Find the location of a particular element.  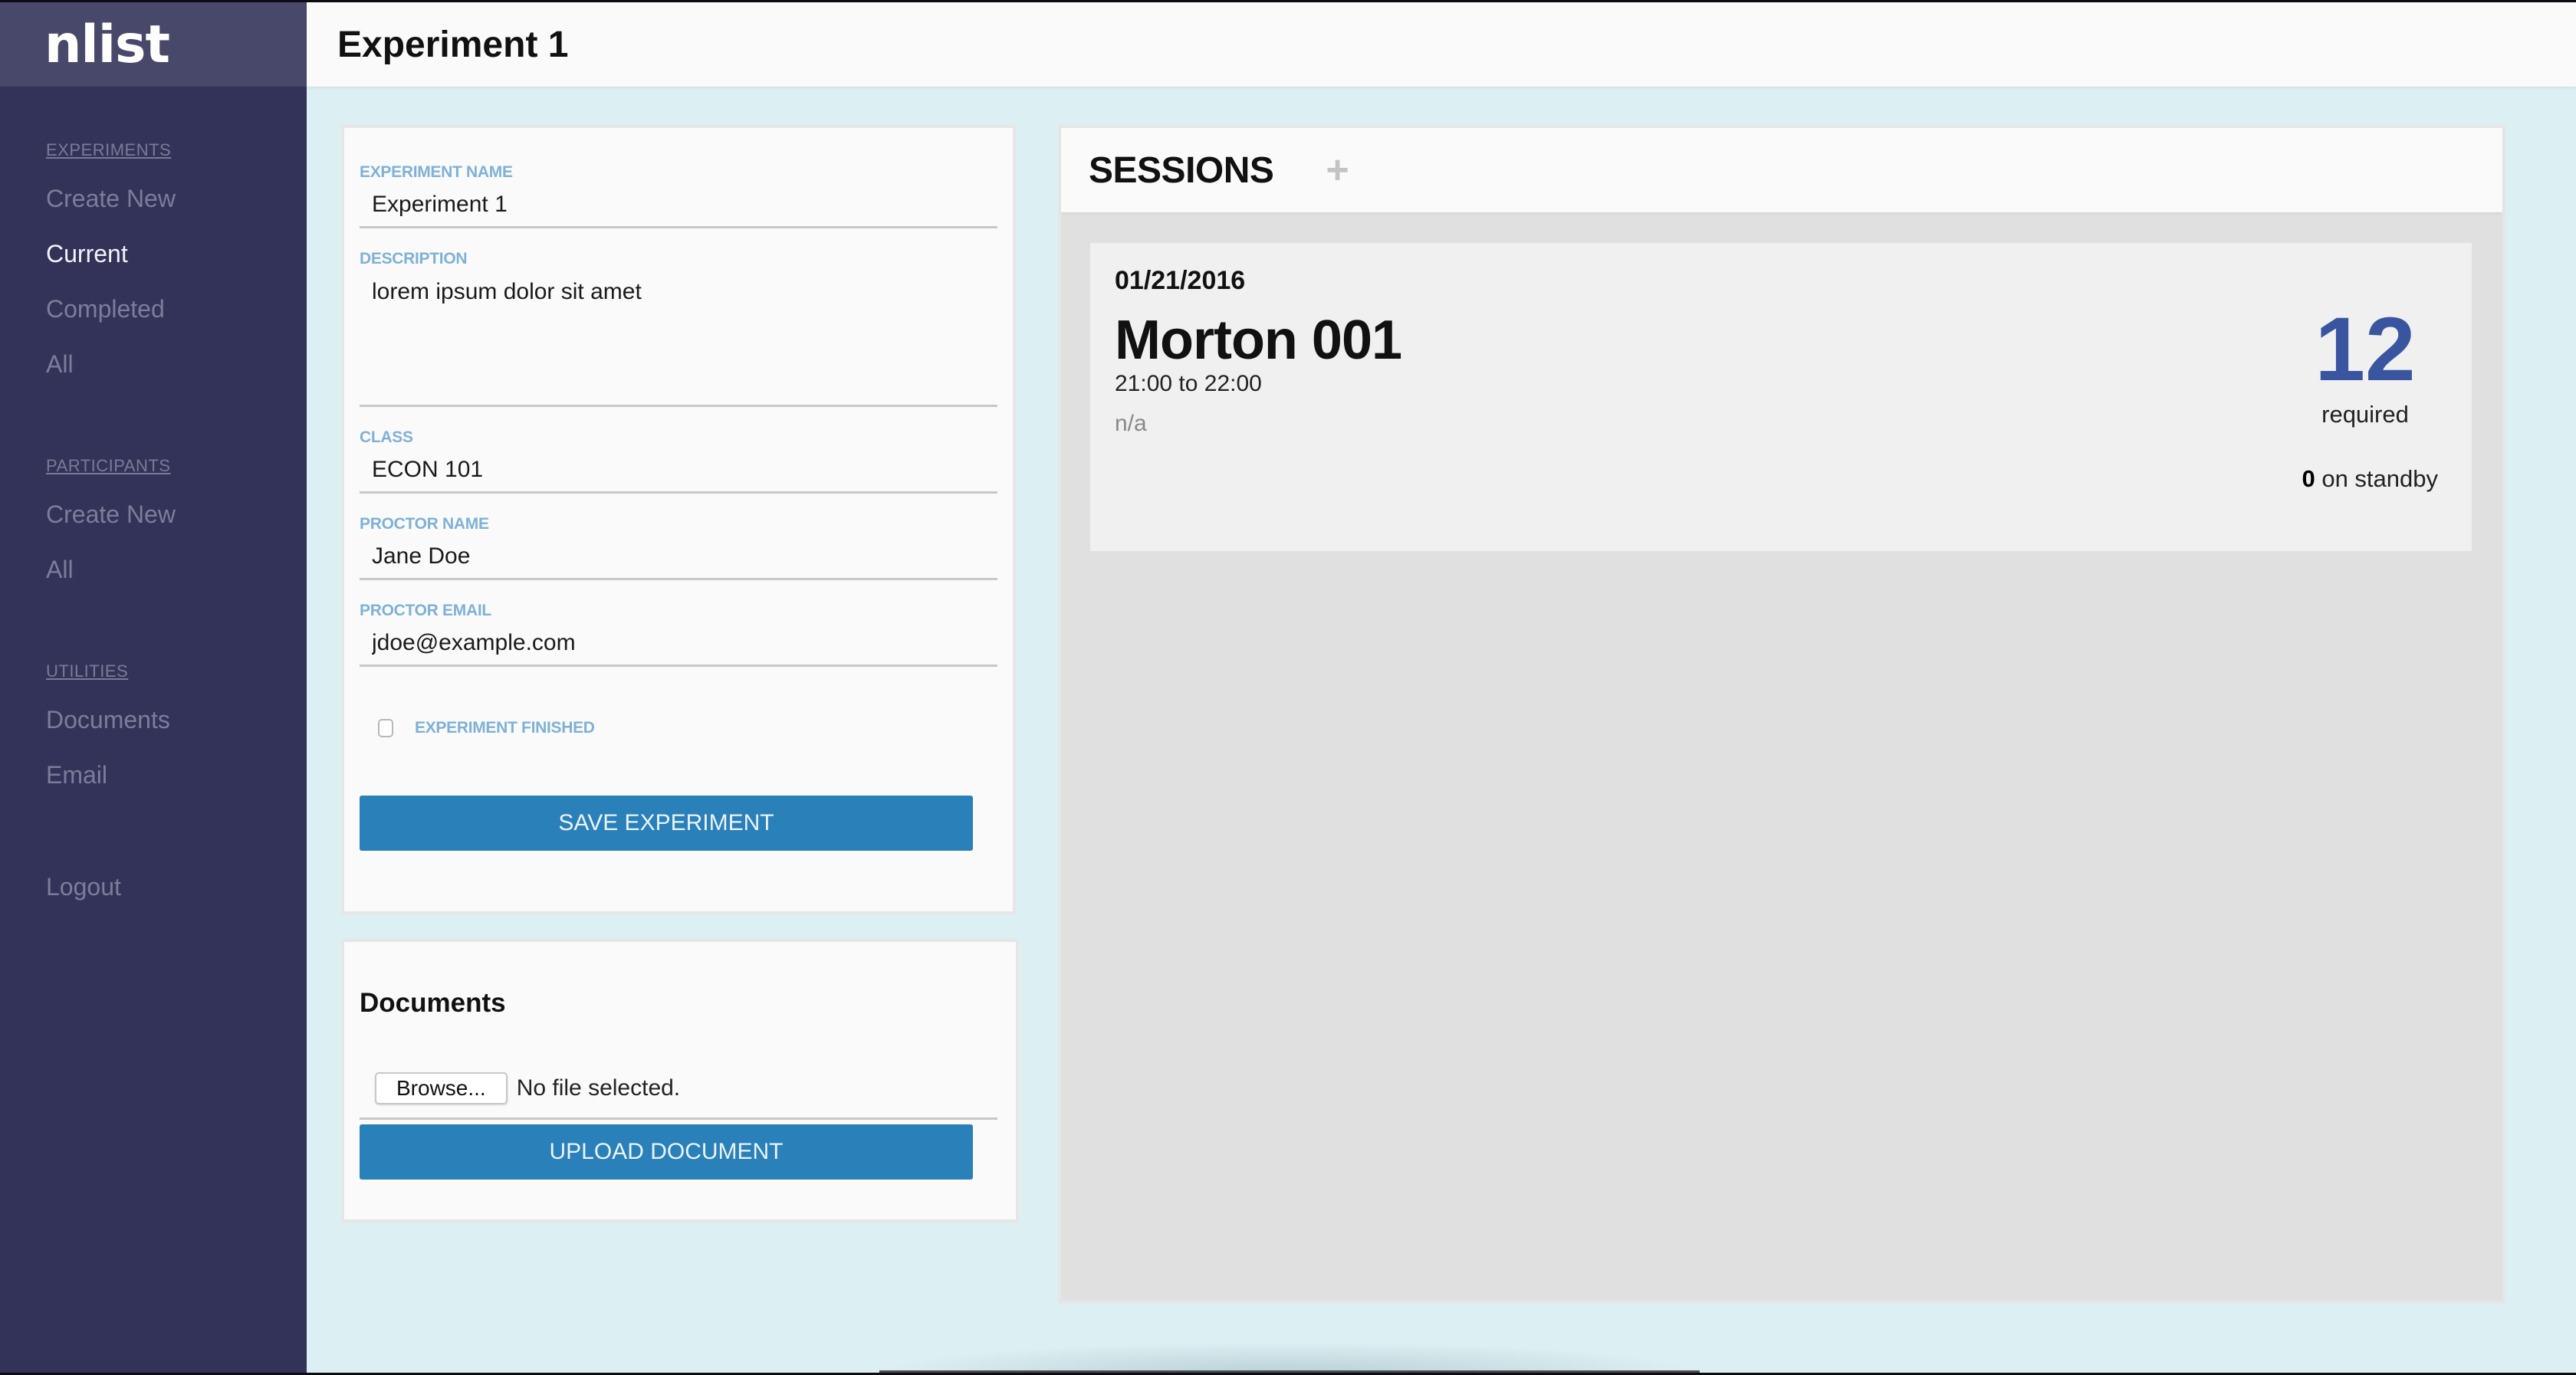

nav-participants-all: All is located at coordinates (111, 580).